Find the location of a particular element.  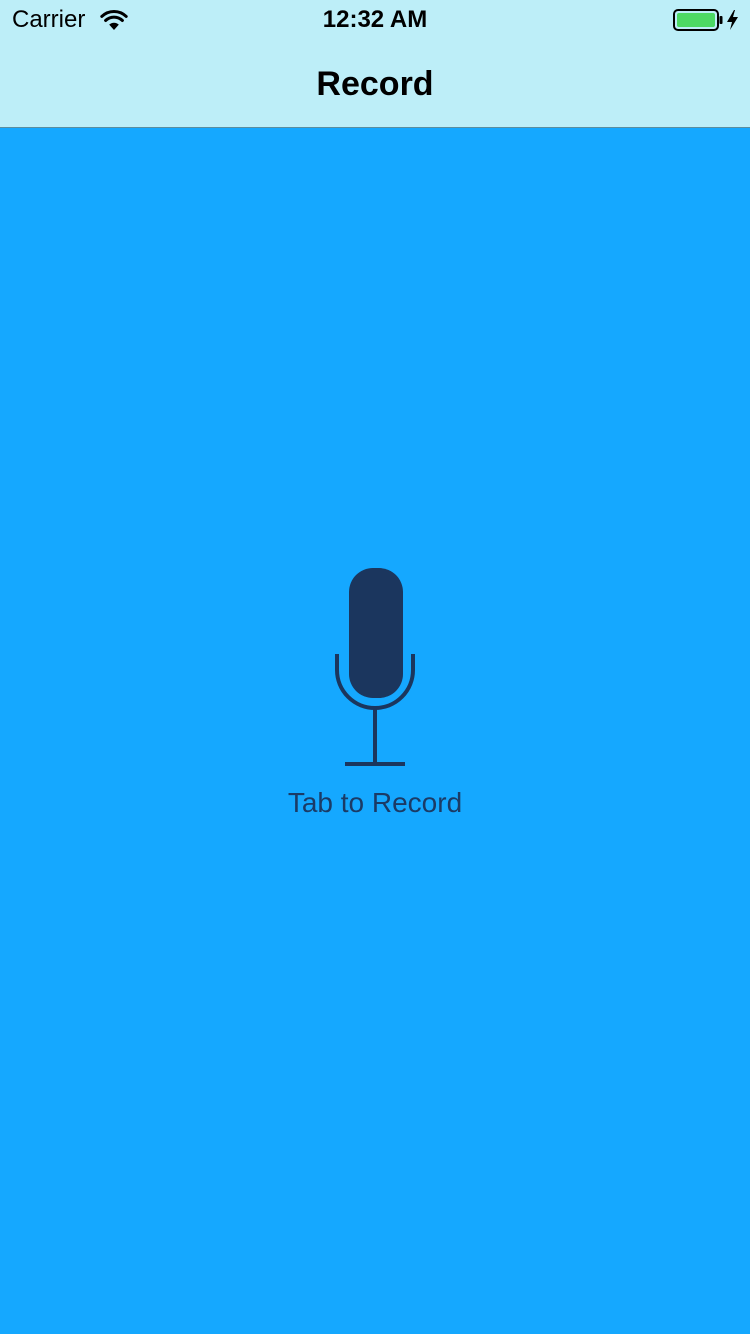

record-button: Tab to Record is located at coordinates (375, 695).